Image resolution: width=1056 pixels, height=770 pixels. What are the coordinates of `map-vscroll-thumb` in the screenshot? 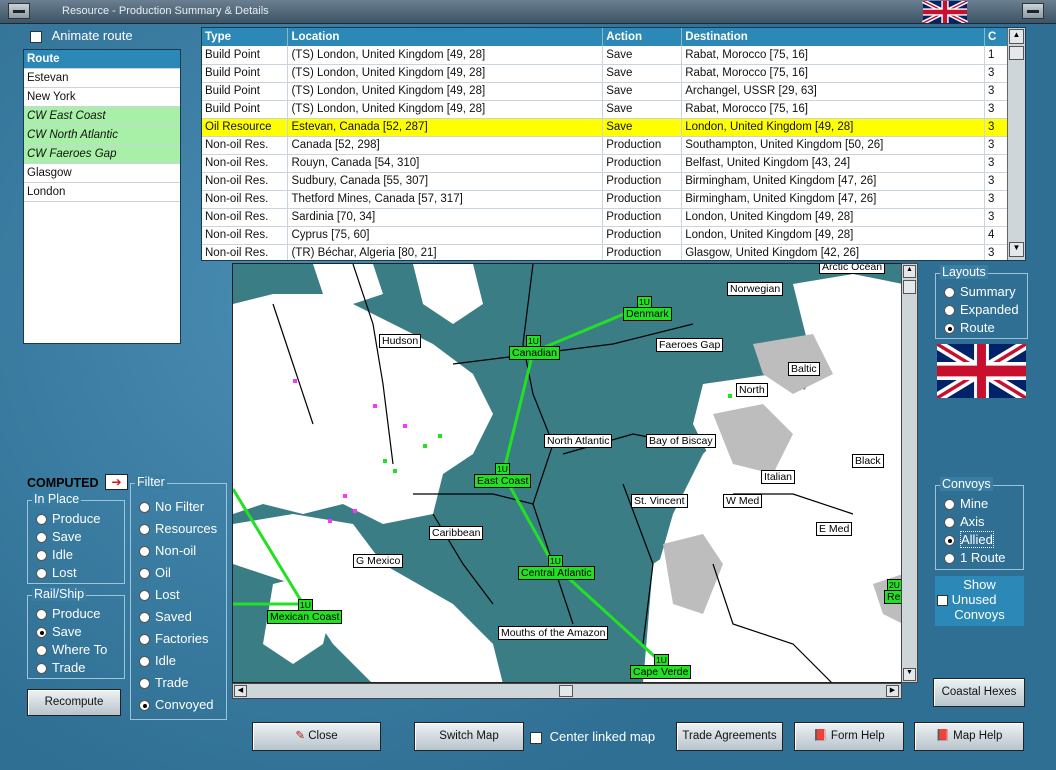 It's located at (909, 287).